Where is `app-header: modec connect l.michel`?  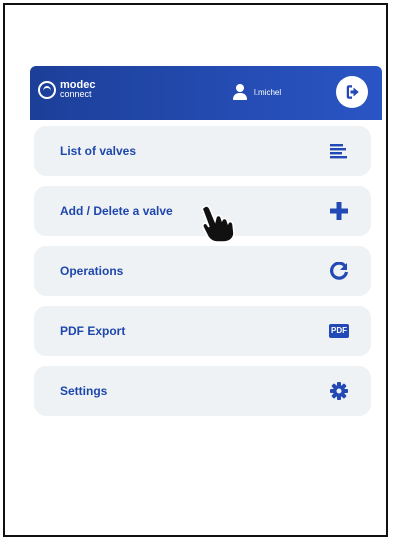 app-header: modec connect l.michel is located at coordinates (206, 93).